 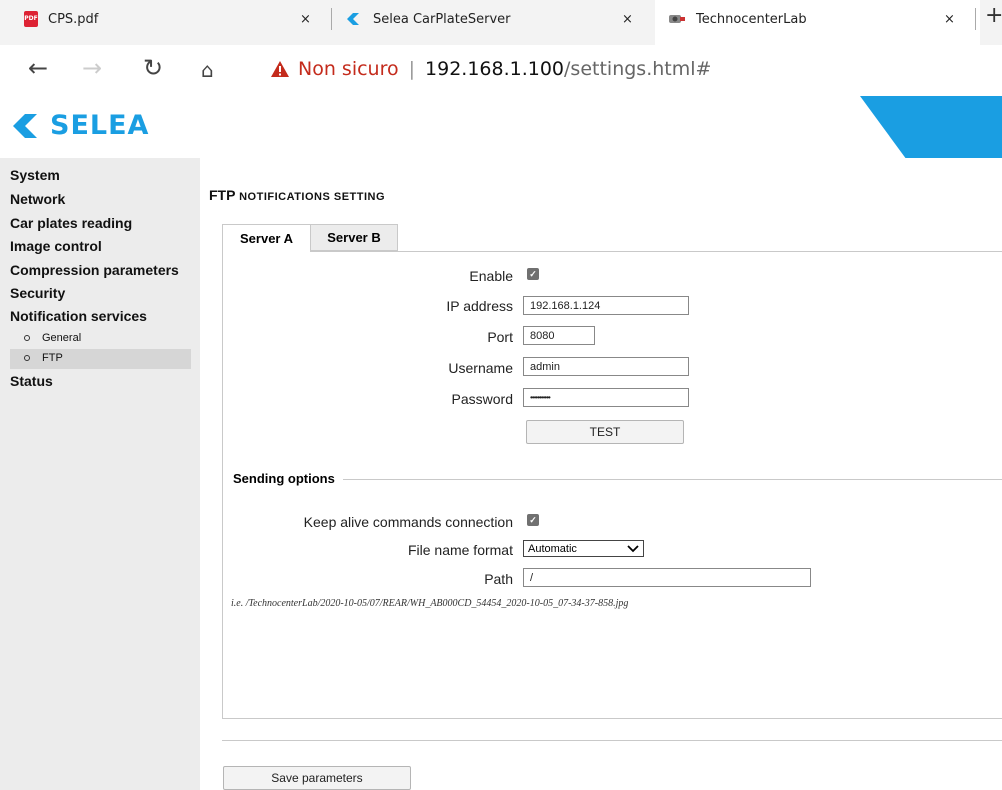 What do you see at coordinates (606, 366) in the screenshot?
I see `username-input` at bounding box center [606, 366].